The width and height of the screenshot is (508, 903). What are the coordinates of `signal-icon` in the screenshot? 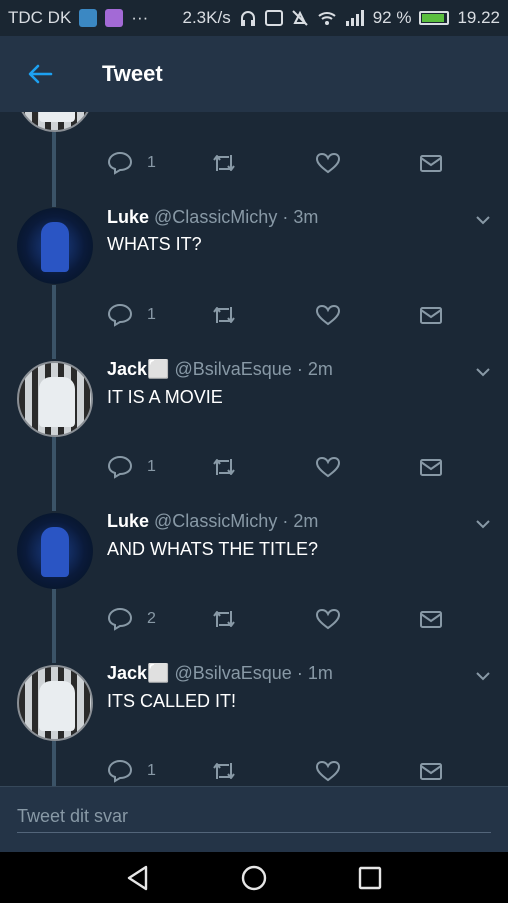 It's located at (354, 18).